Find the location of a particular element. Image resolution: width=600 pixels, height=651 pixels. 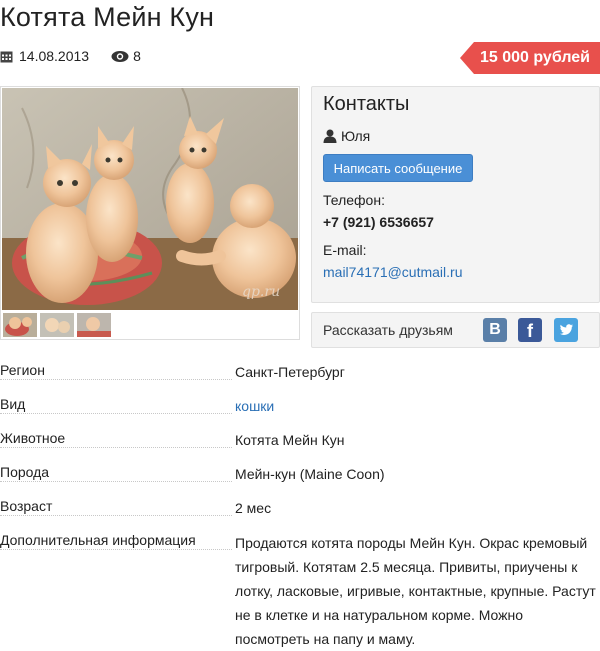

twitter-bird-icon is located at coordinates (566, 329).